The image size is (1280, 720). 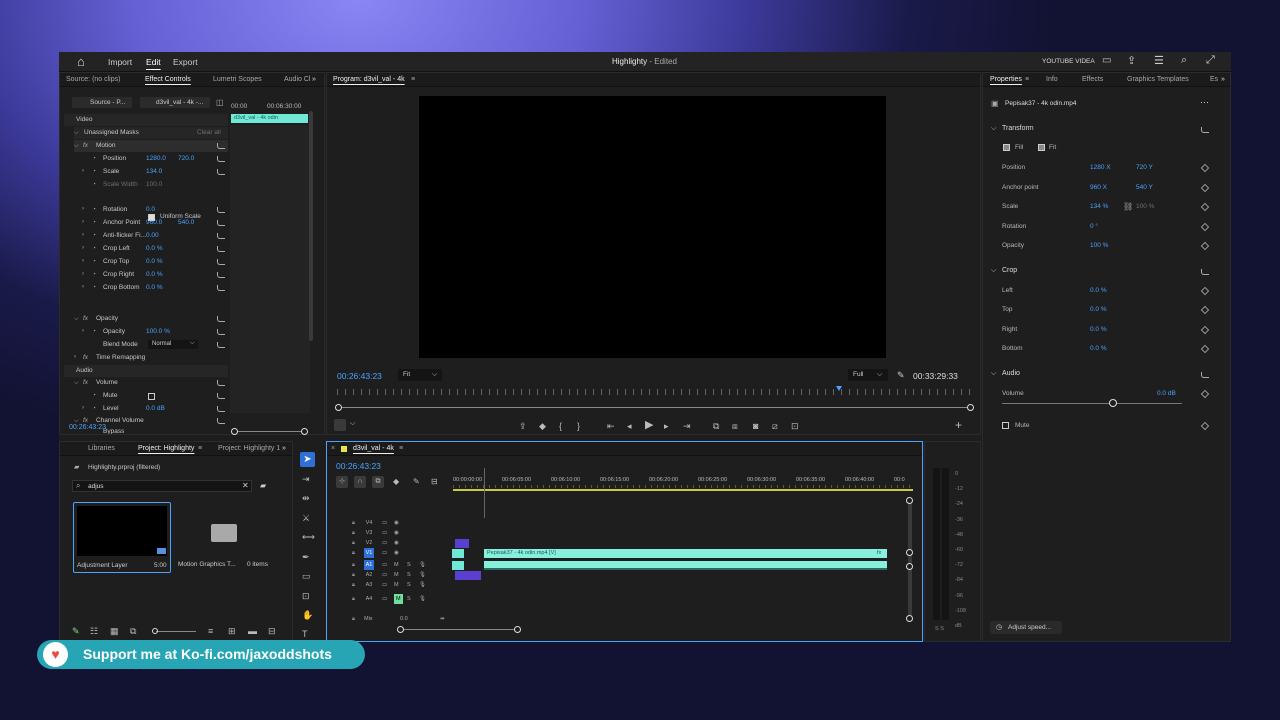 What do you see at coordinates (1018, 128) in the screenshot?
I see `transform-header: Transform` at bounding box center [1018, 128].